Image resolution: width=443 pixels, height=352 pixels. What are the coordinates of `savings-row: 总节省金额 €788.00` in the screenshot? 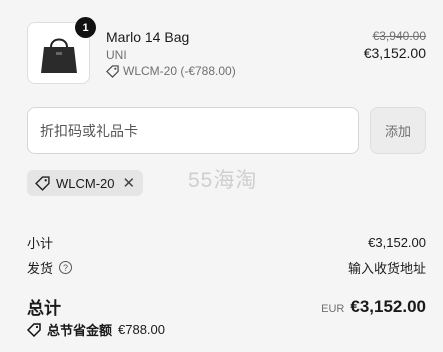 It's located at (96, 329).